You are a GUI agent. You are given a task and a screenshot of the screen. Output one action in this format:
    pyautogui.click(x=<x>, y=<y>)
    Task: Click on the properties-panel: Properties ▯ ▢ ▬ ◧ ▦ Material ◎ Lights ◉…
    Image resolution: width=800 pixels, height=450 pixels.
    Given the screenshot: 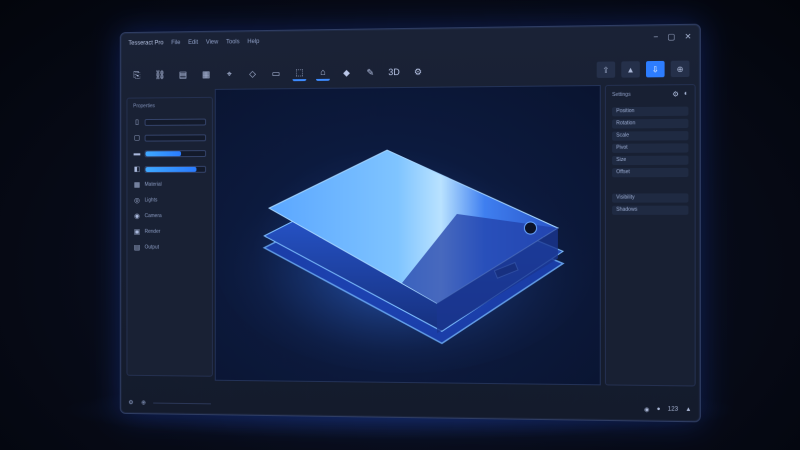 What is the action you would take?
    pyautogui.click(x=169, y=236)
    